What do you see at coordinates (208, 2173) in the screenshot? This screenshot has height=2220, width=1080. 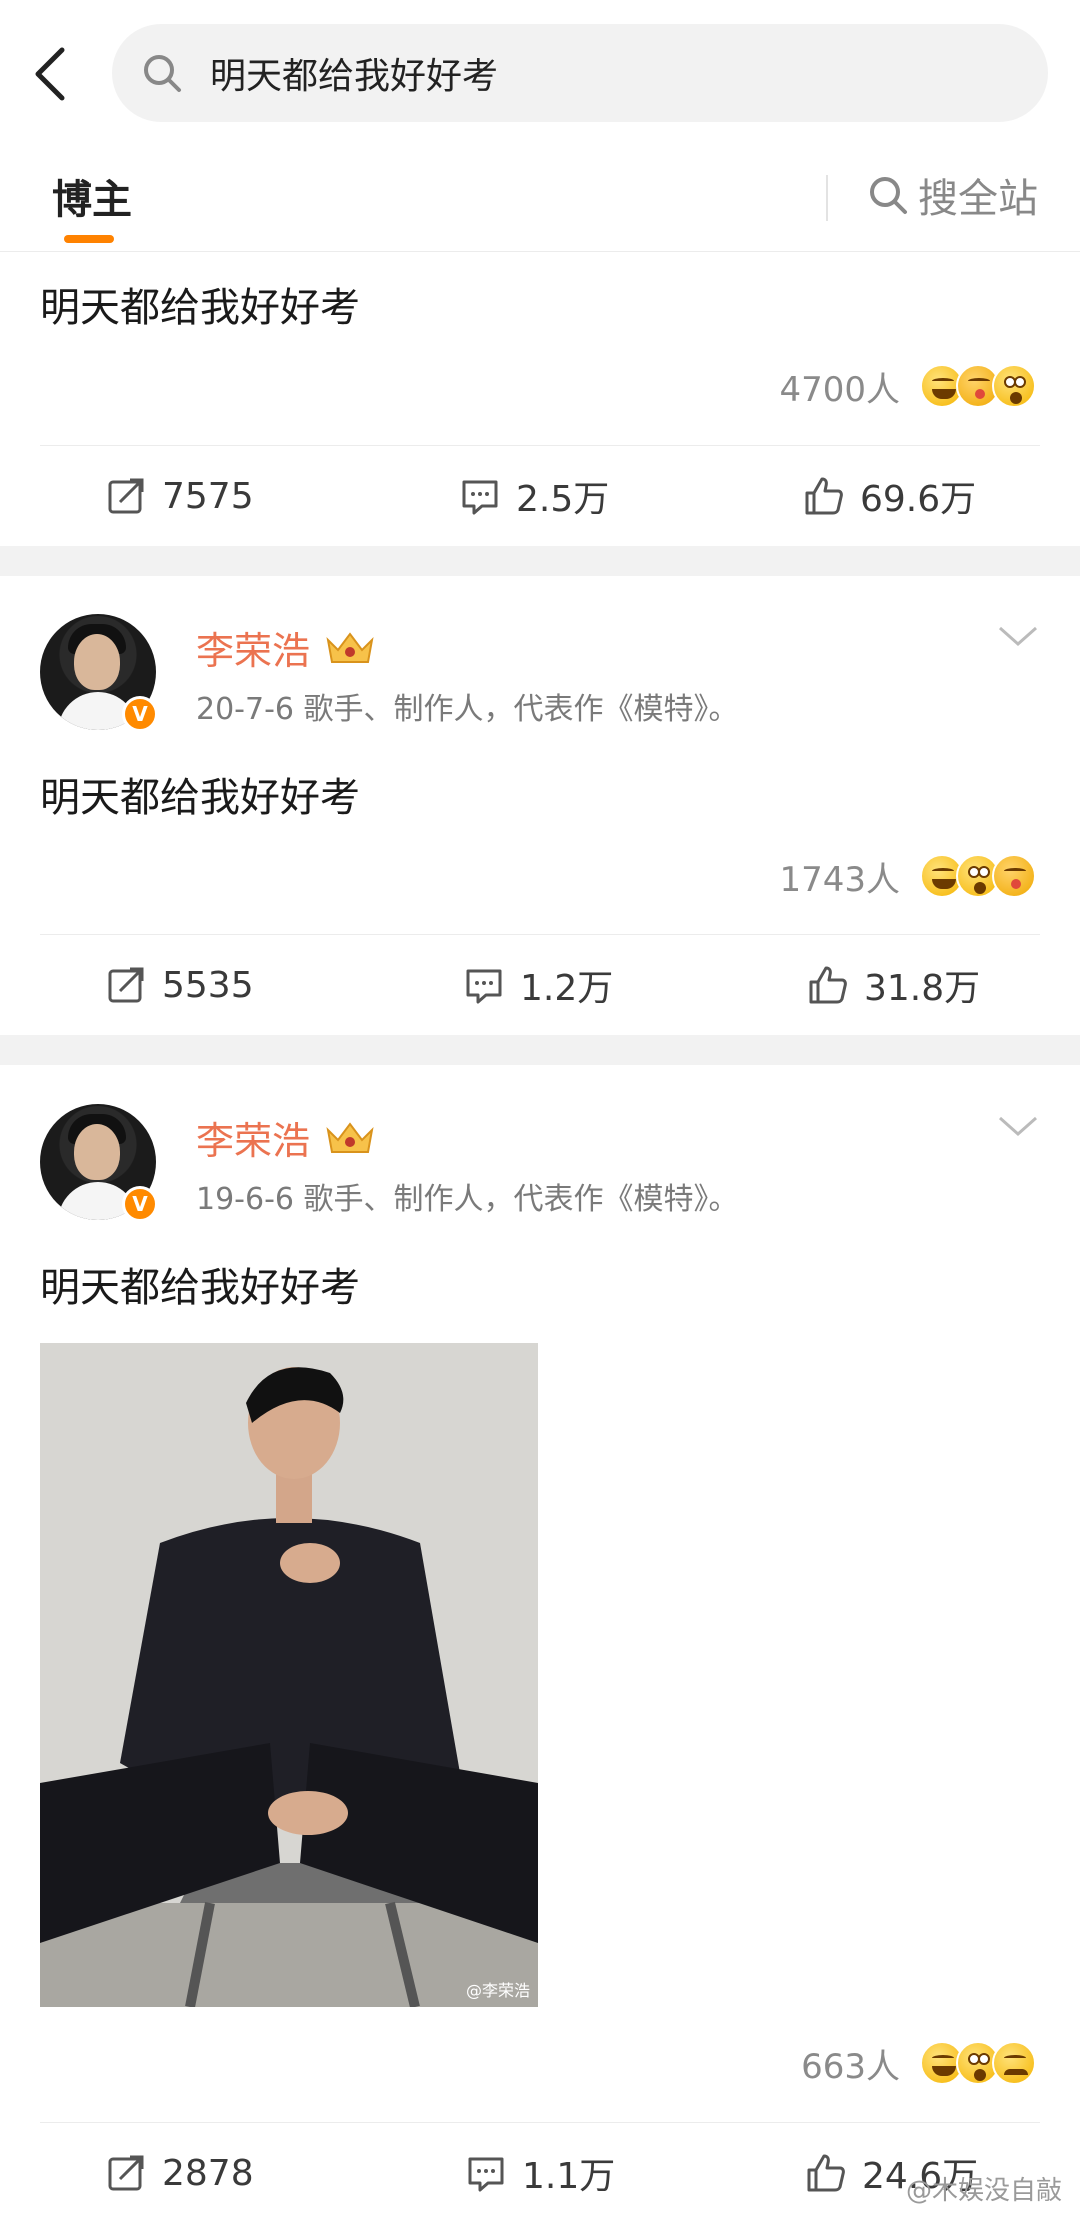 I see `repost-count: 2878` at bounding box center [208, 2173].